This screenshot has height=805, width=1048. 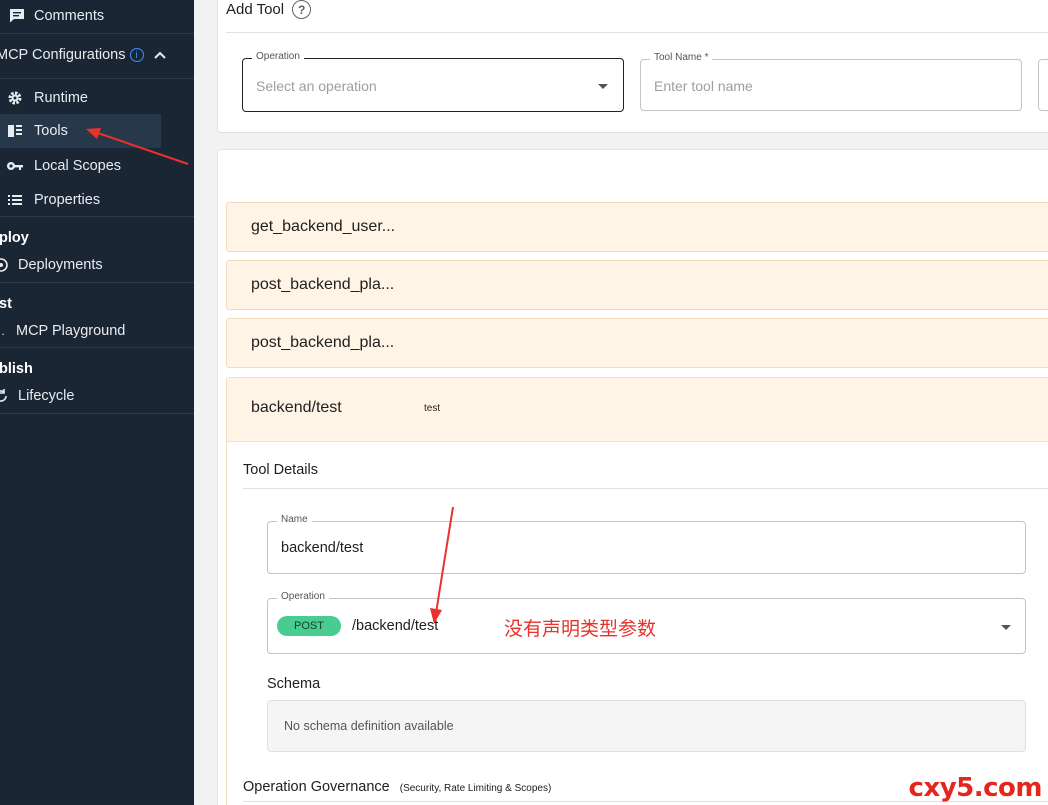 What do you see at coordinates (159, 55) in the screenshot?
I see `chevron-up-icon` at bounding box center [159, 55].